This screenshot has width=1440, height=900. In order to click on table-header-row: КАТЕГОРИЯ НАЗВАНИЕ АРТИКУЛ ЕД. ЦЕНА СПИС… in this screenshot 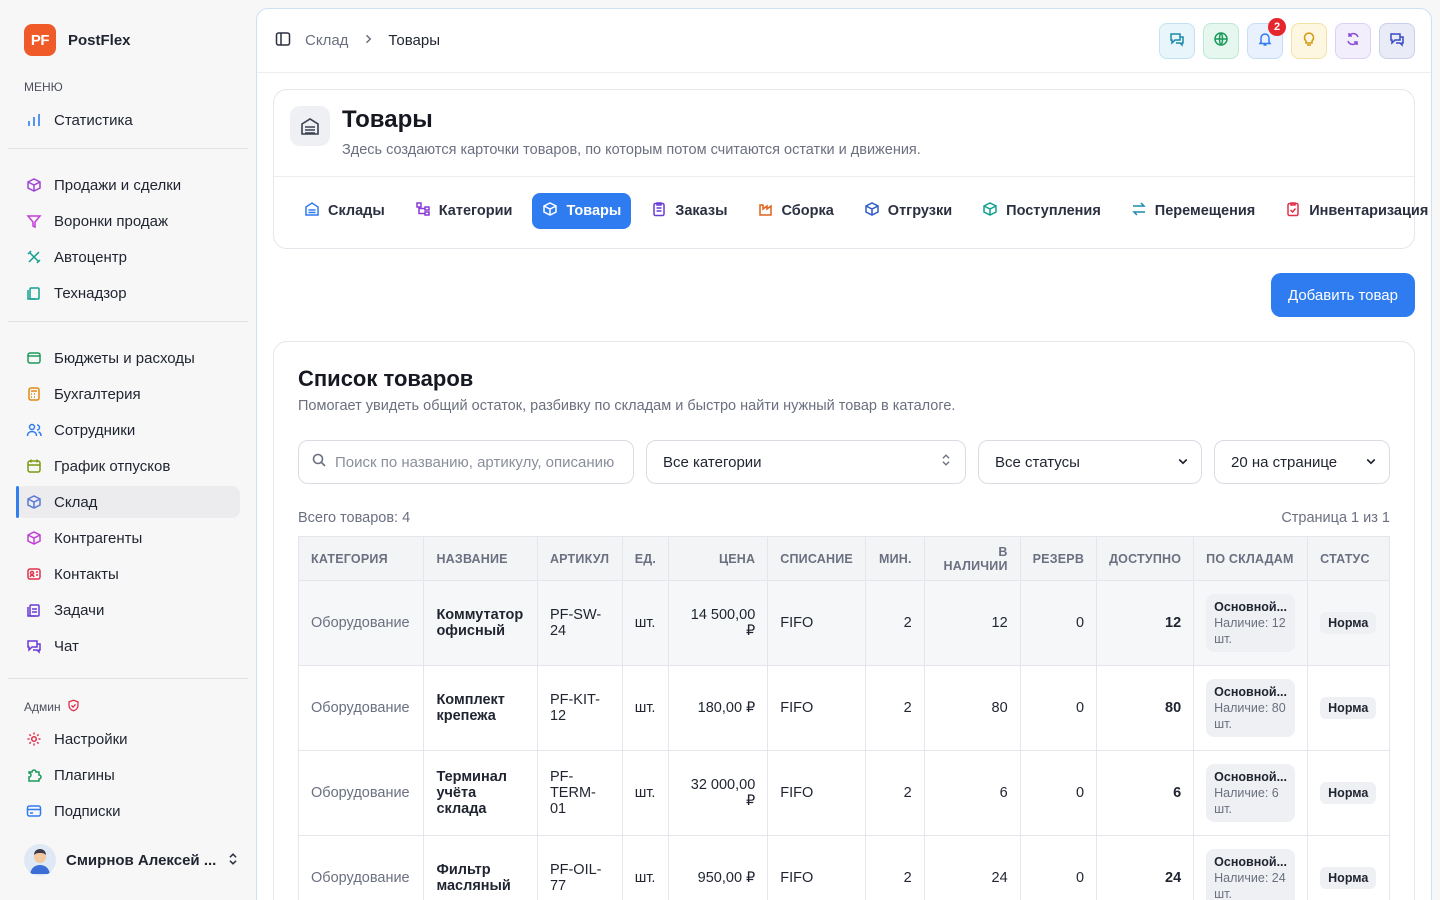, I will do `click(843, 558)`.